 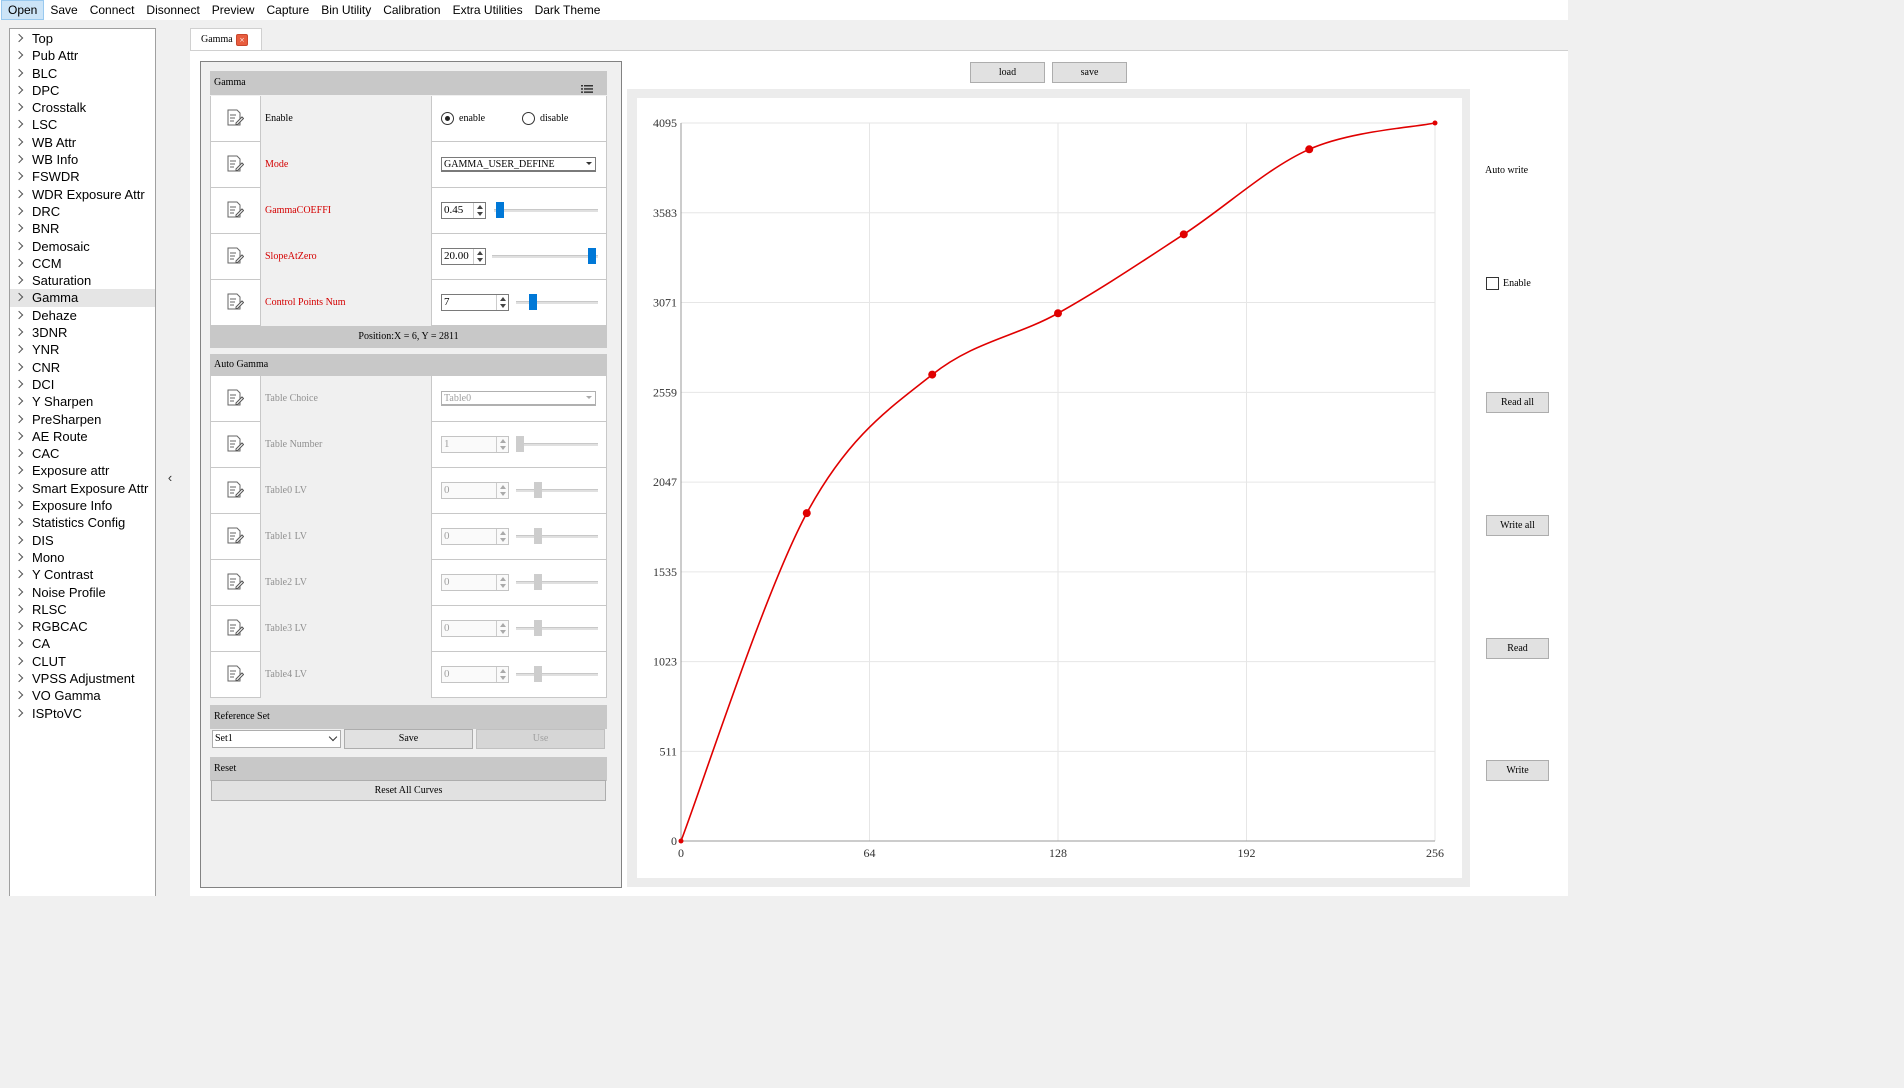 What do you see at coordinates (82, 73) in the screenshot?
I see `sidebar-item-blc: BLC` at bounding box center [82, 73].